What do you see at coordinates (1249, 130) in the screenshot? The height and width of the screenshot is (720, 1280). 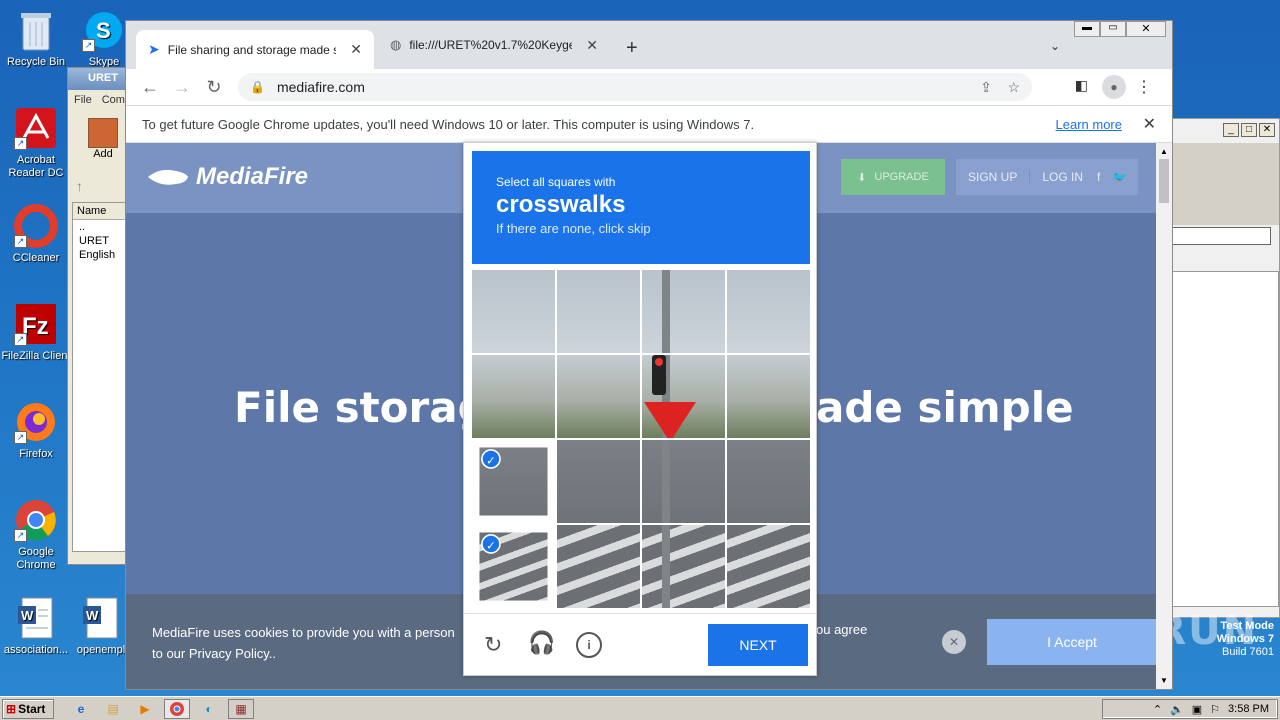 I see `maximize-icon: □` at bounding box center [1249, 130].